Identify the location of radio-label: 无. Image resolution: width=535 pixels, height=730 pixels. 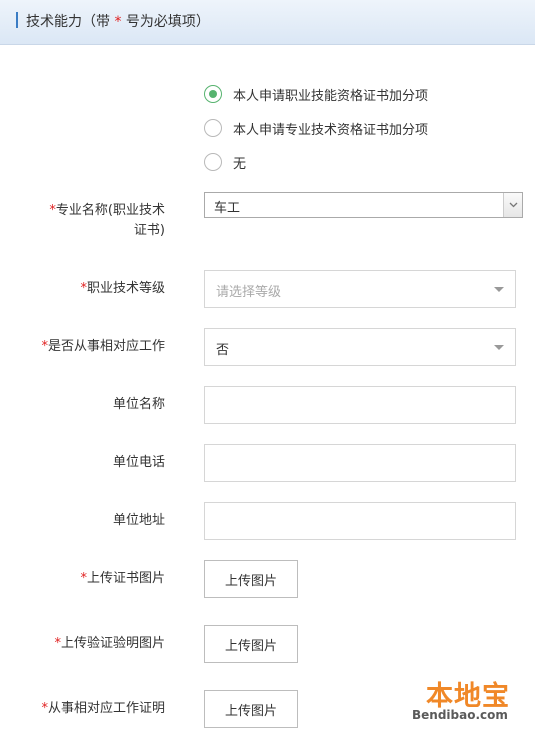
(240, 164).